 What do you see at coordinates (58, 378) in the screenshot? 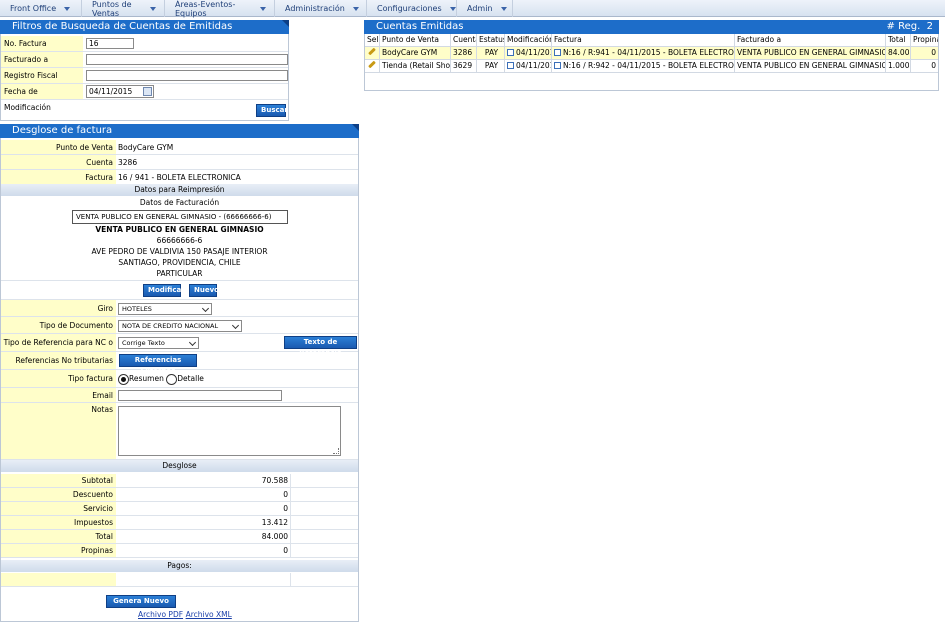
I see `tipo-factura-label: Tipo factura` at bounding box center [58, 378].